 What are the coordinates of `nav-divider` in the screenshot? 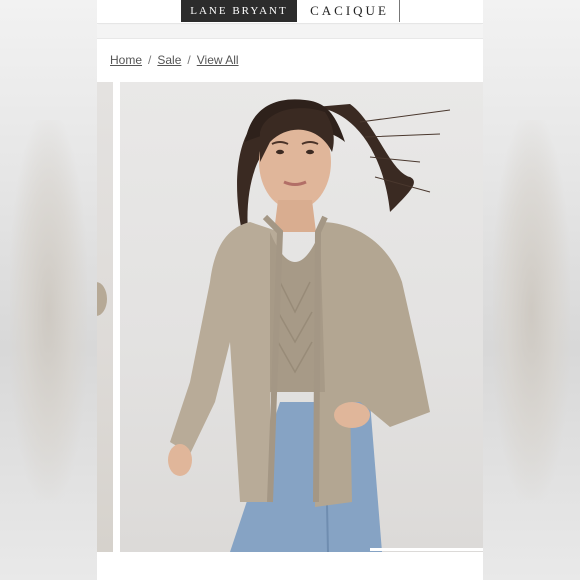 It's located at (290, 32).